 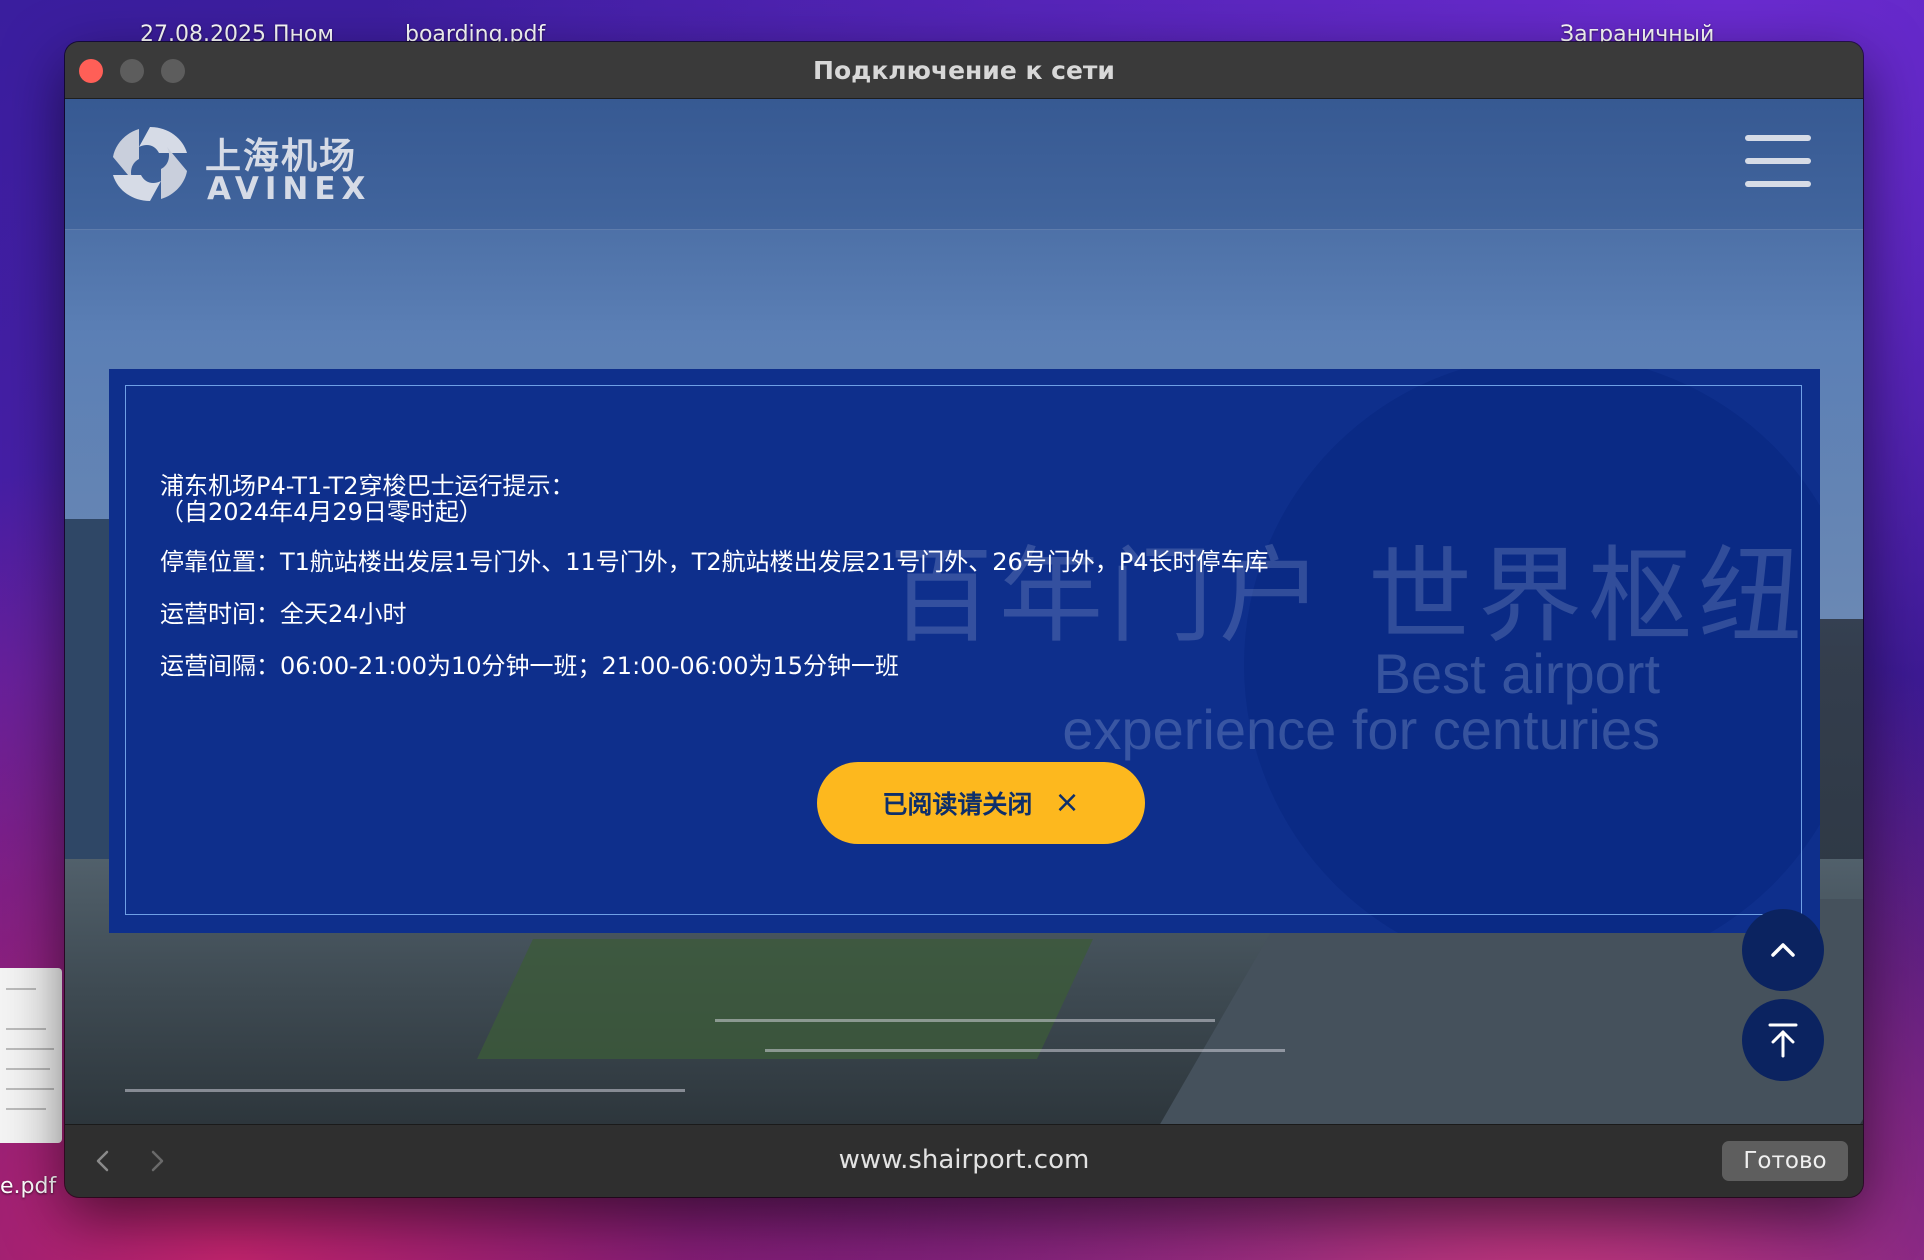 I want to click on url-label: www.shairport.com, so click(x=964, y=1160).